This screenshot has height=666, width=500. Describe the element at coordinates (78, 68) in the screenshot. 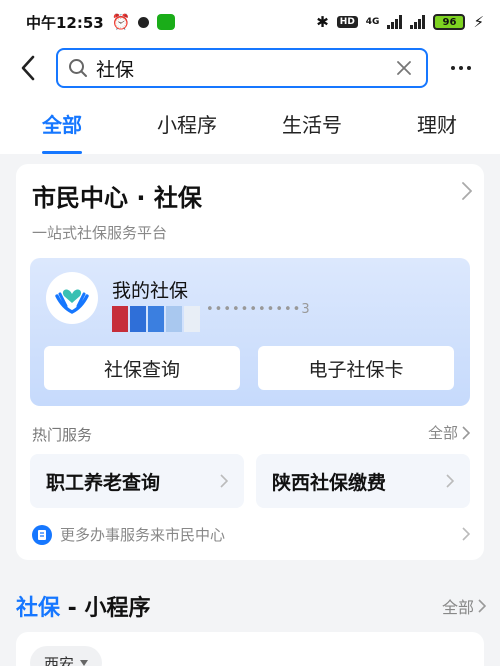

I see `search-icon` at that location.